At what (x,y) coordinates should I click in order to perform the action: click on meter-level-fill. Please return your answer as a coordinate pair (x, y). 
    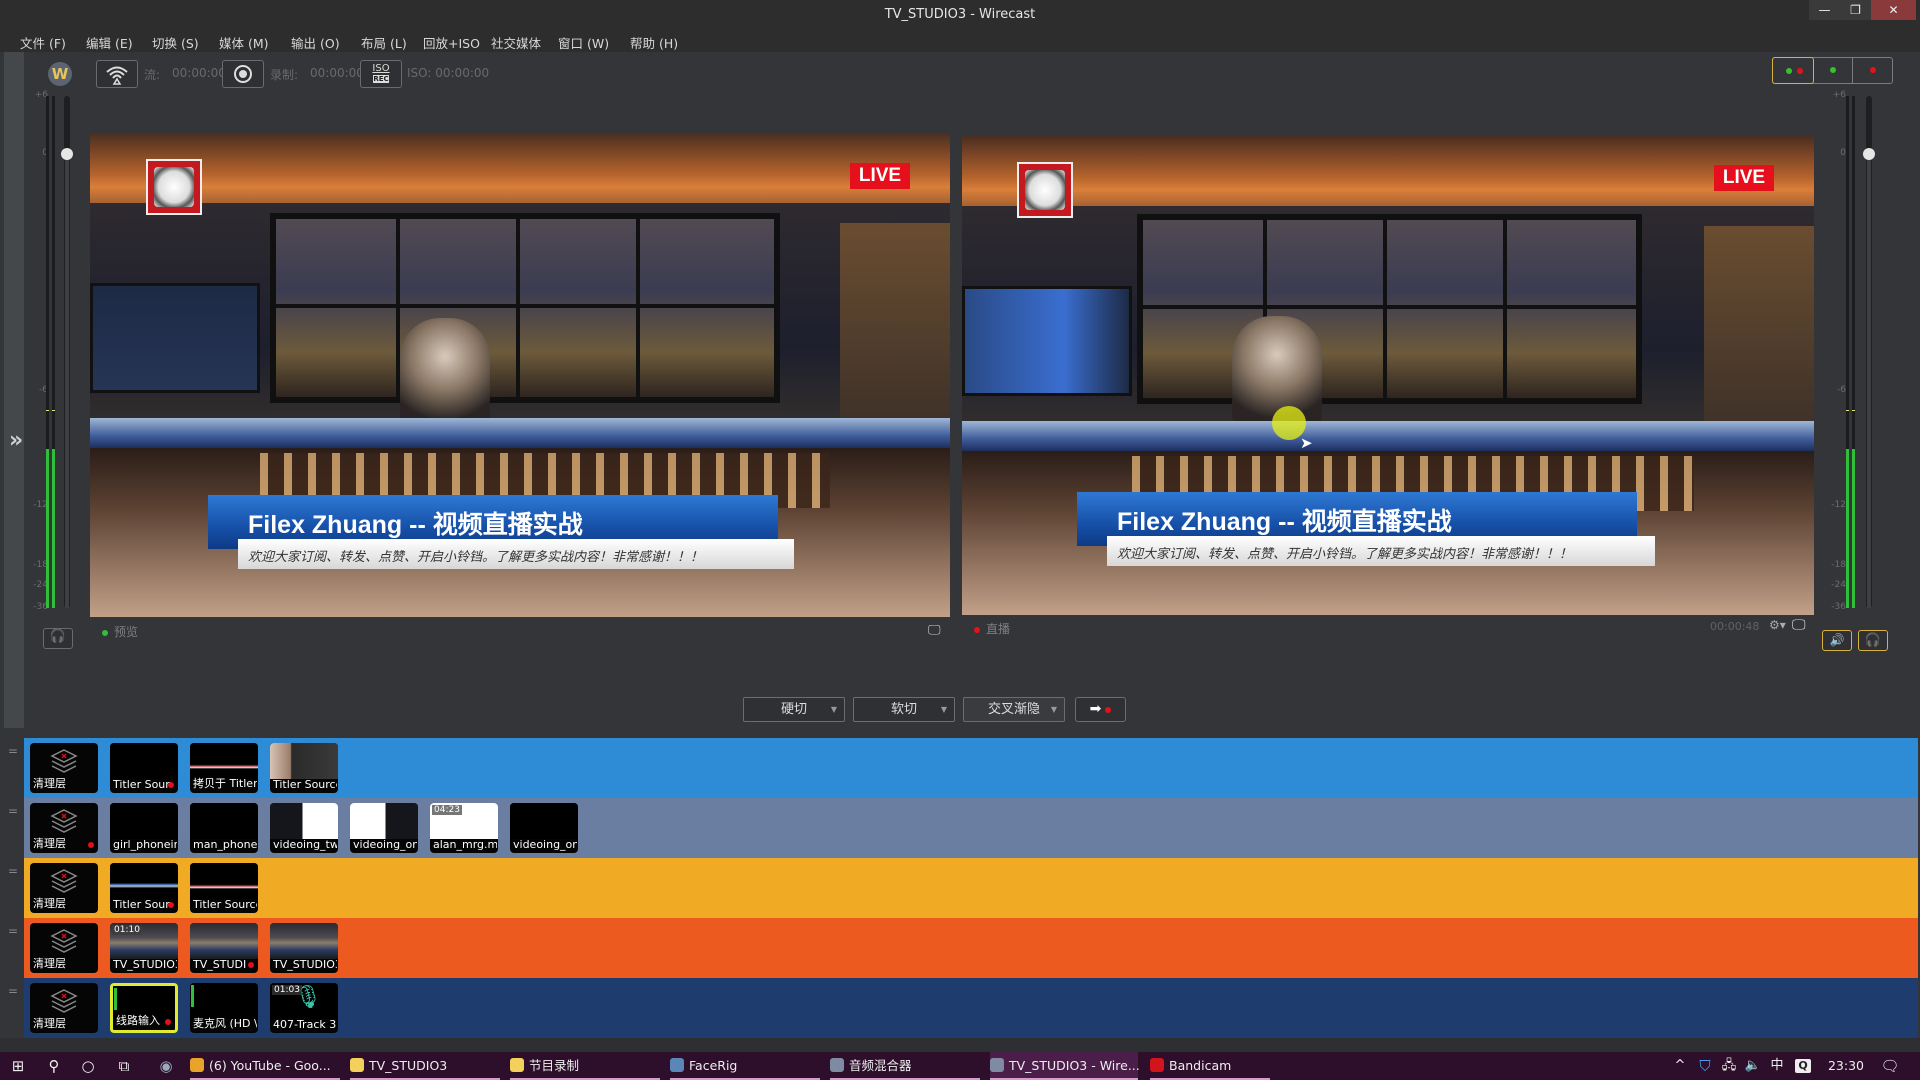
    Looking at the image, I should click on (1847, 528).